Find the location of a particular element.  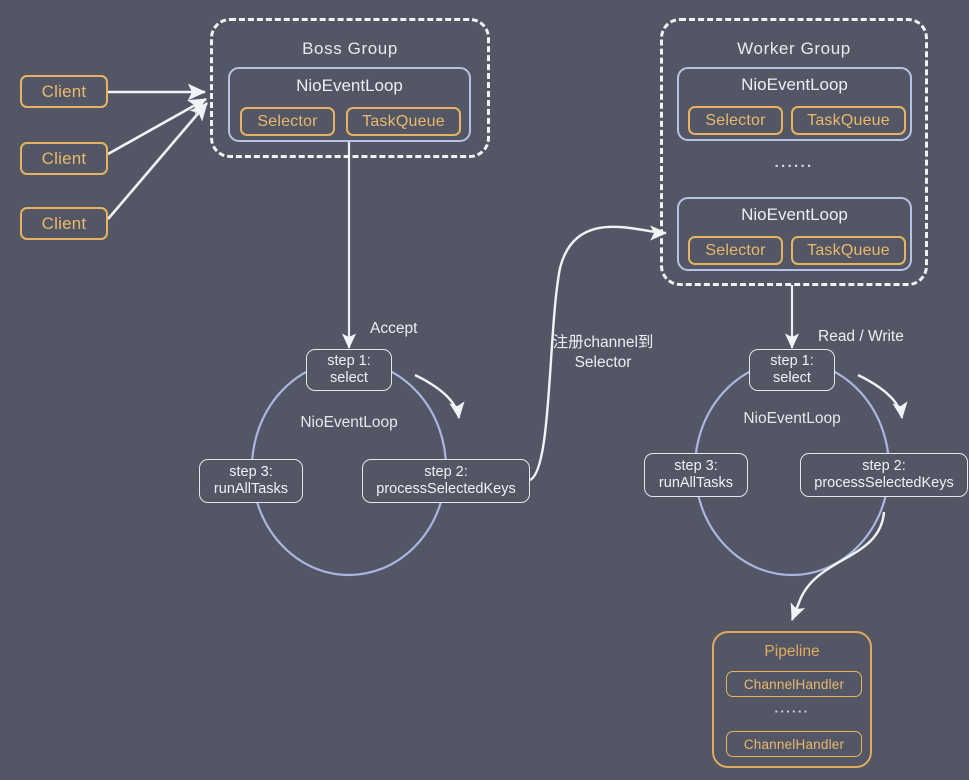

boss-step-3: step 3: runAllTasks is located at coordinates (251, 481).